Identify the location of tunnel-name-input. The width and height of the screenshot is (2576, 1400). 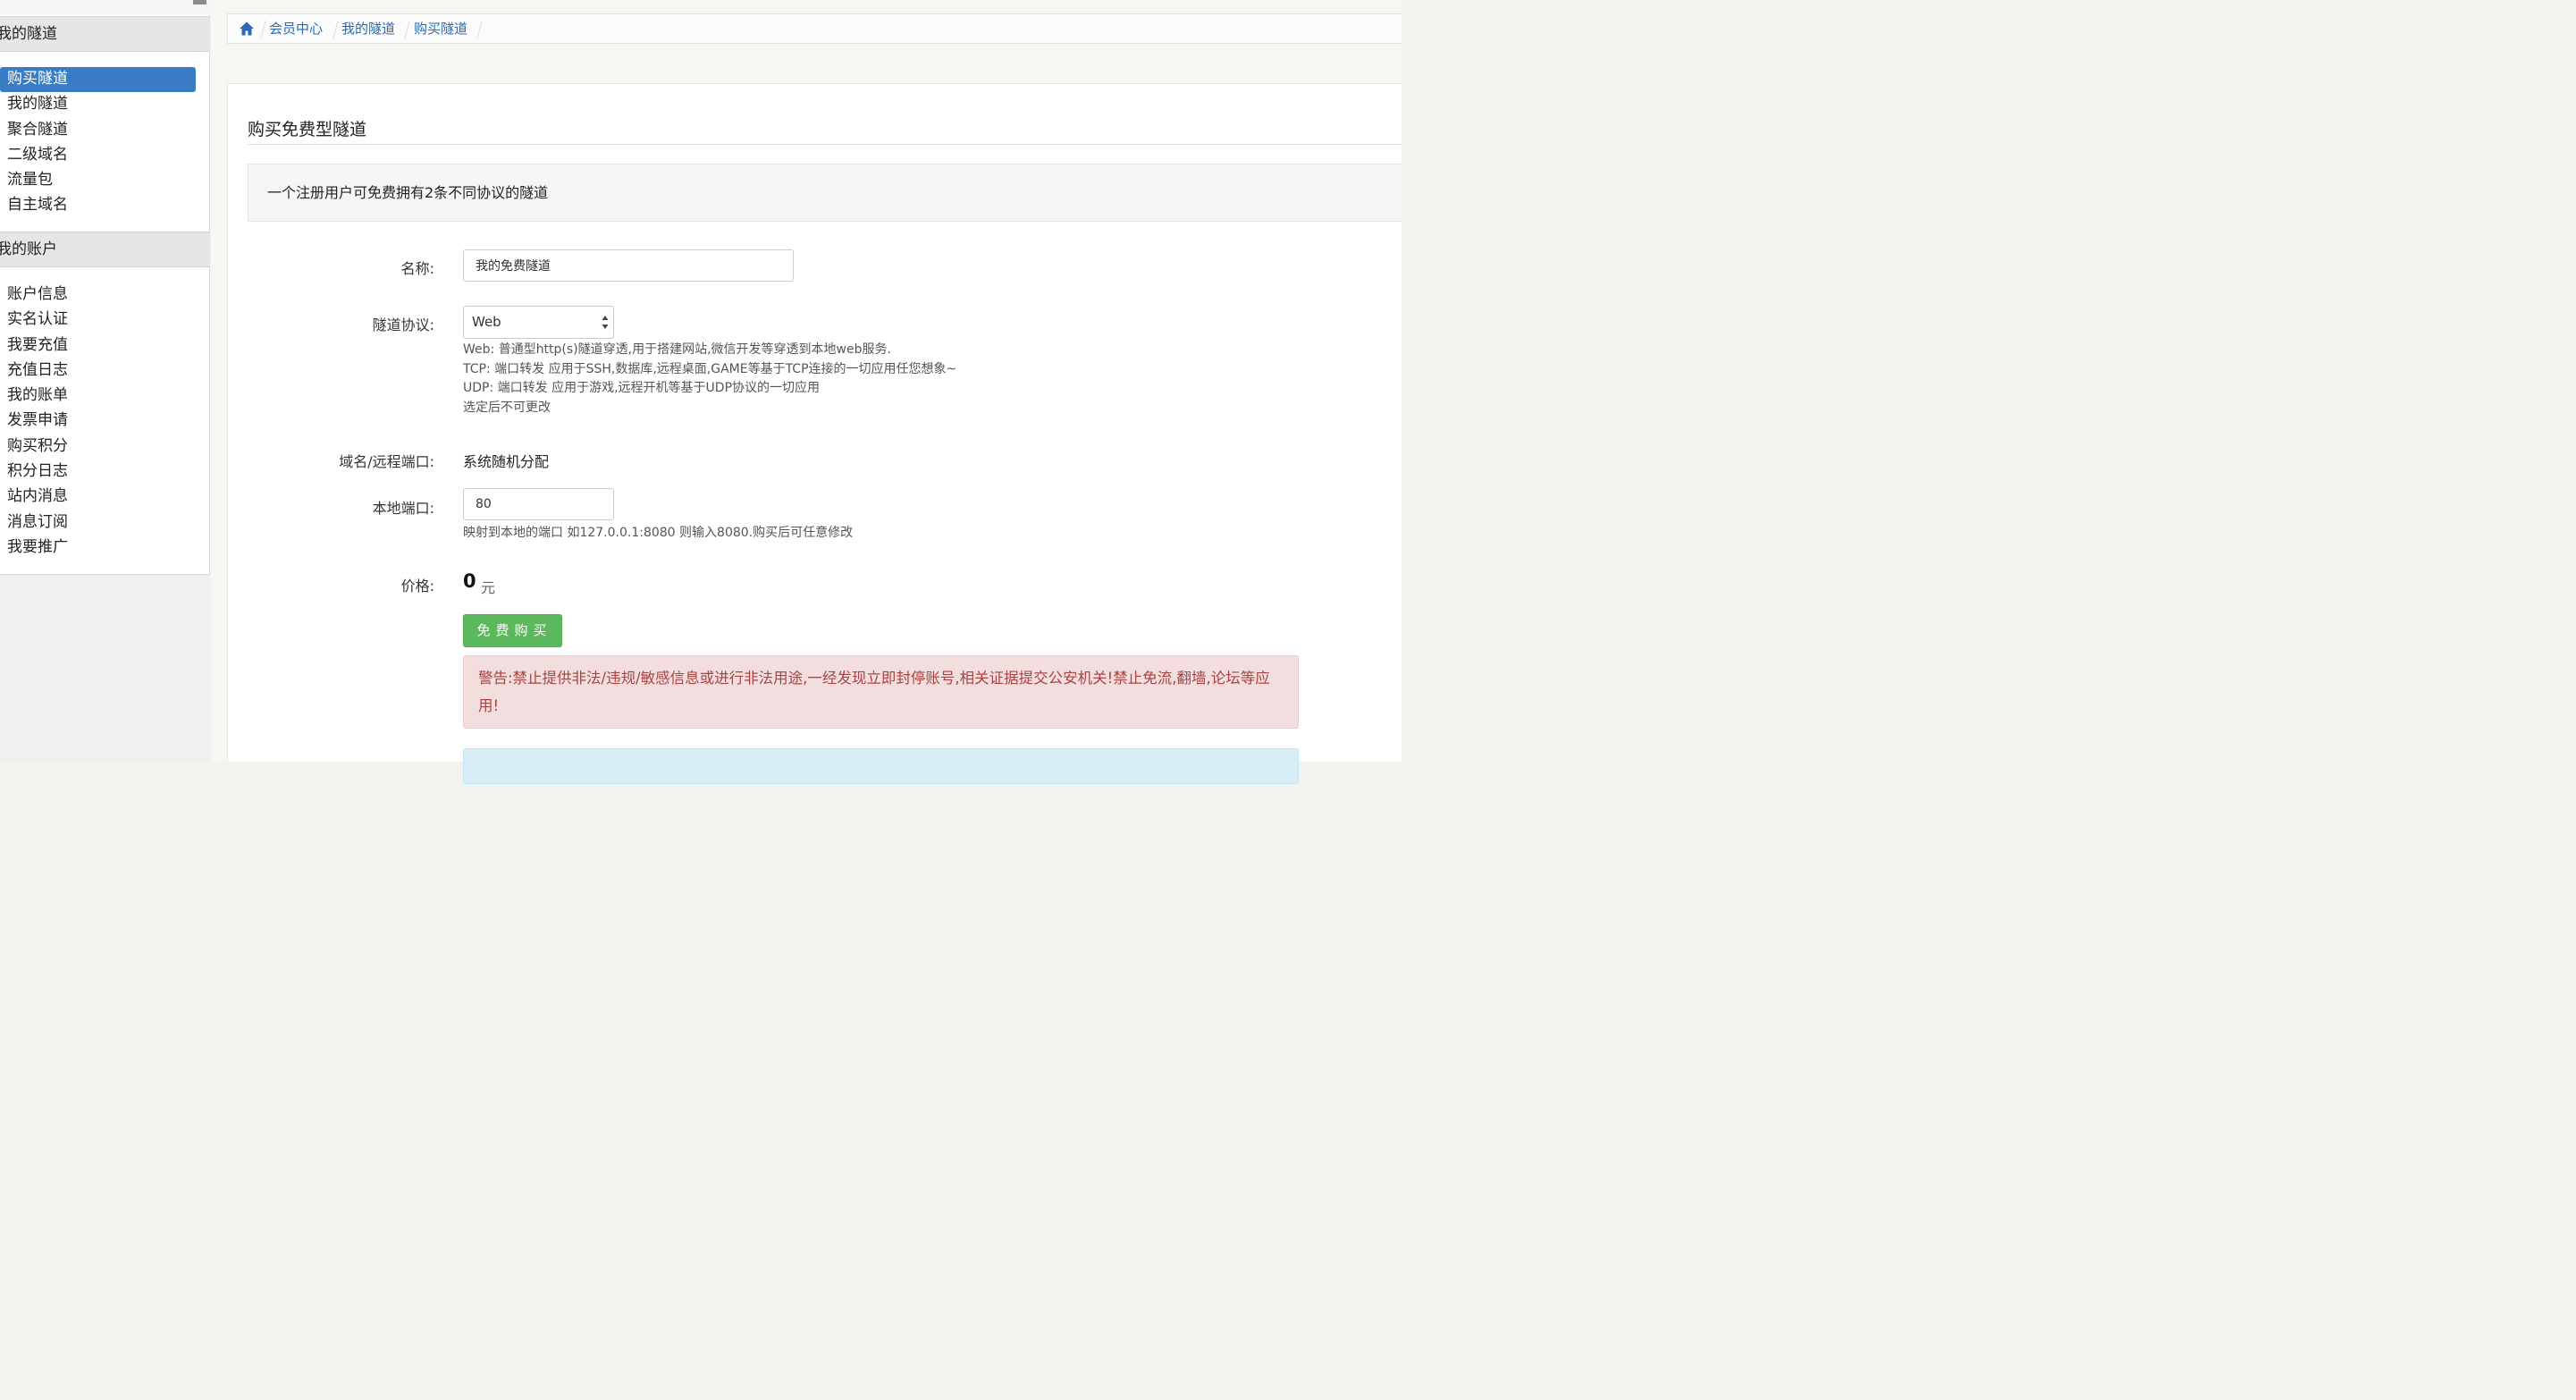
(629, 265).